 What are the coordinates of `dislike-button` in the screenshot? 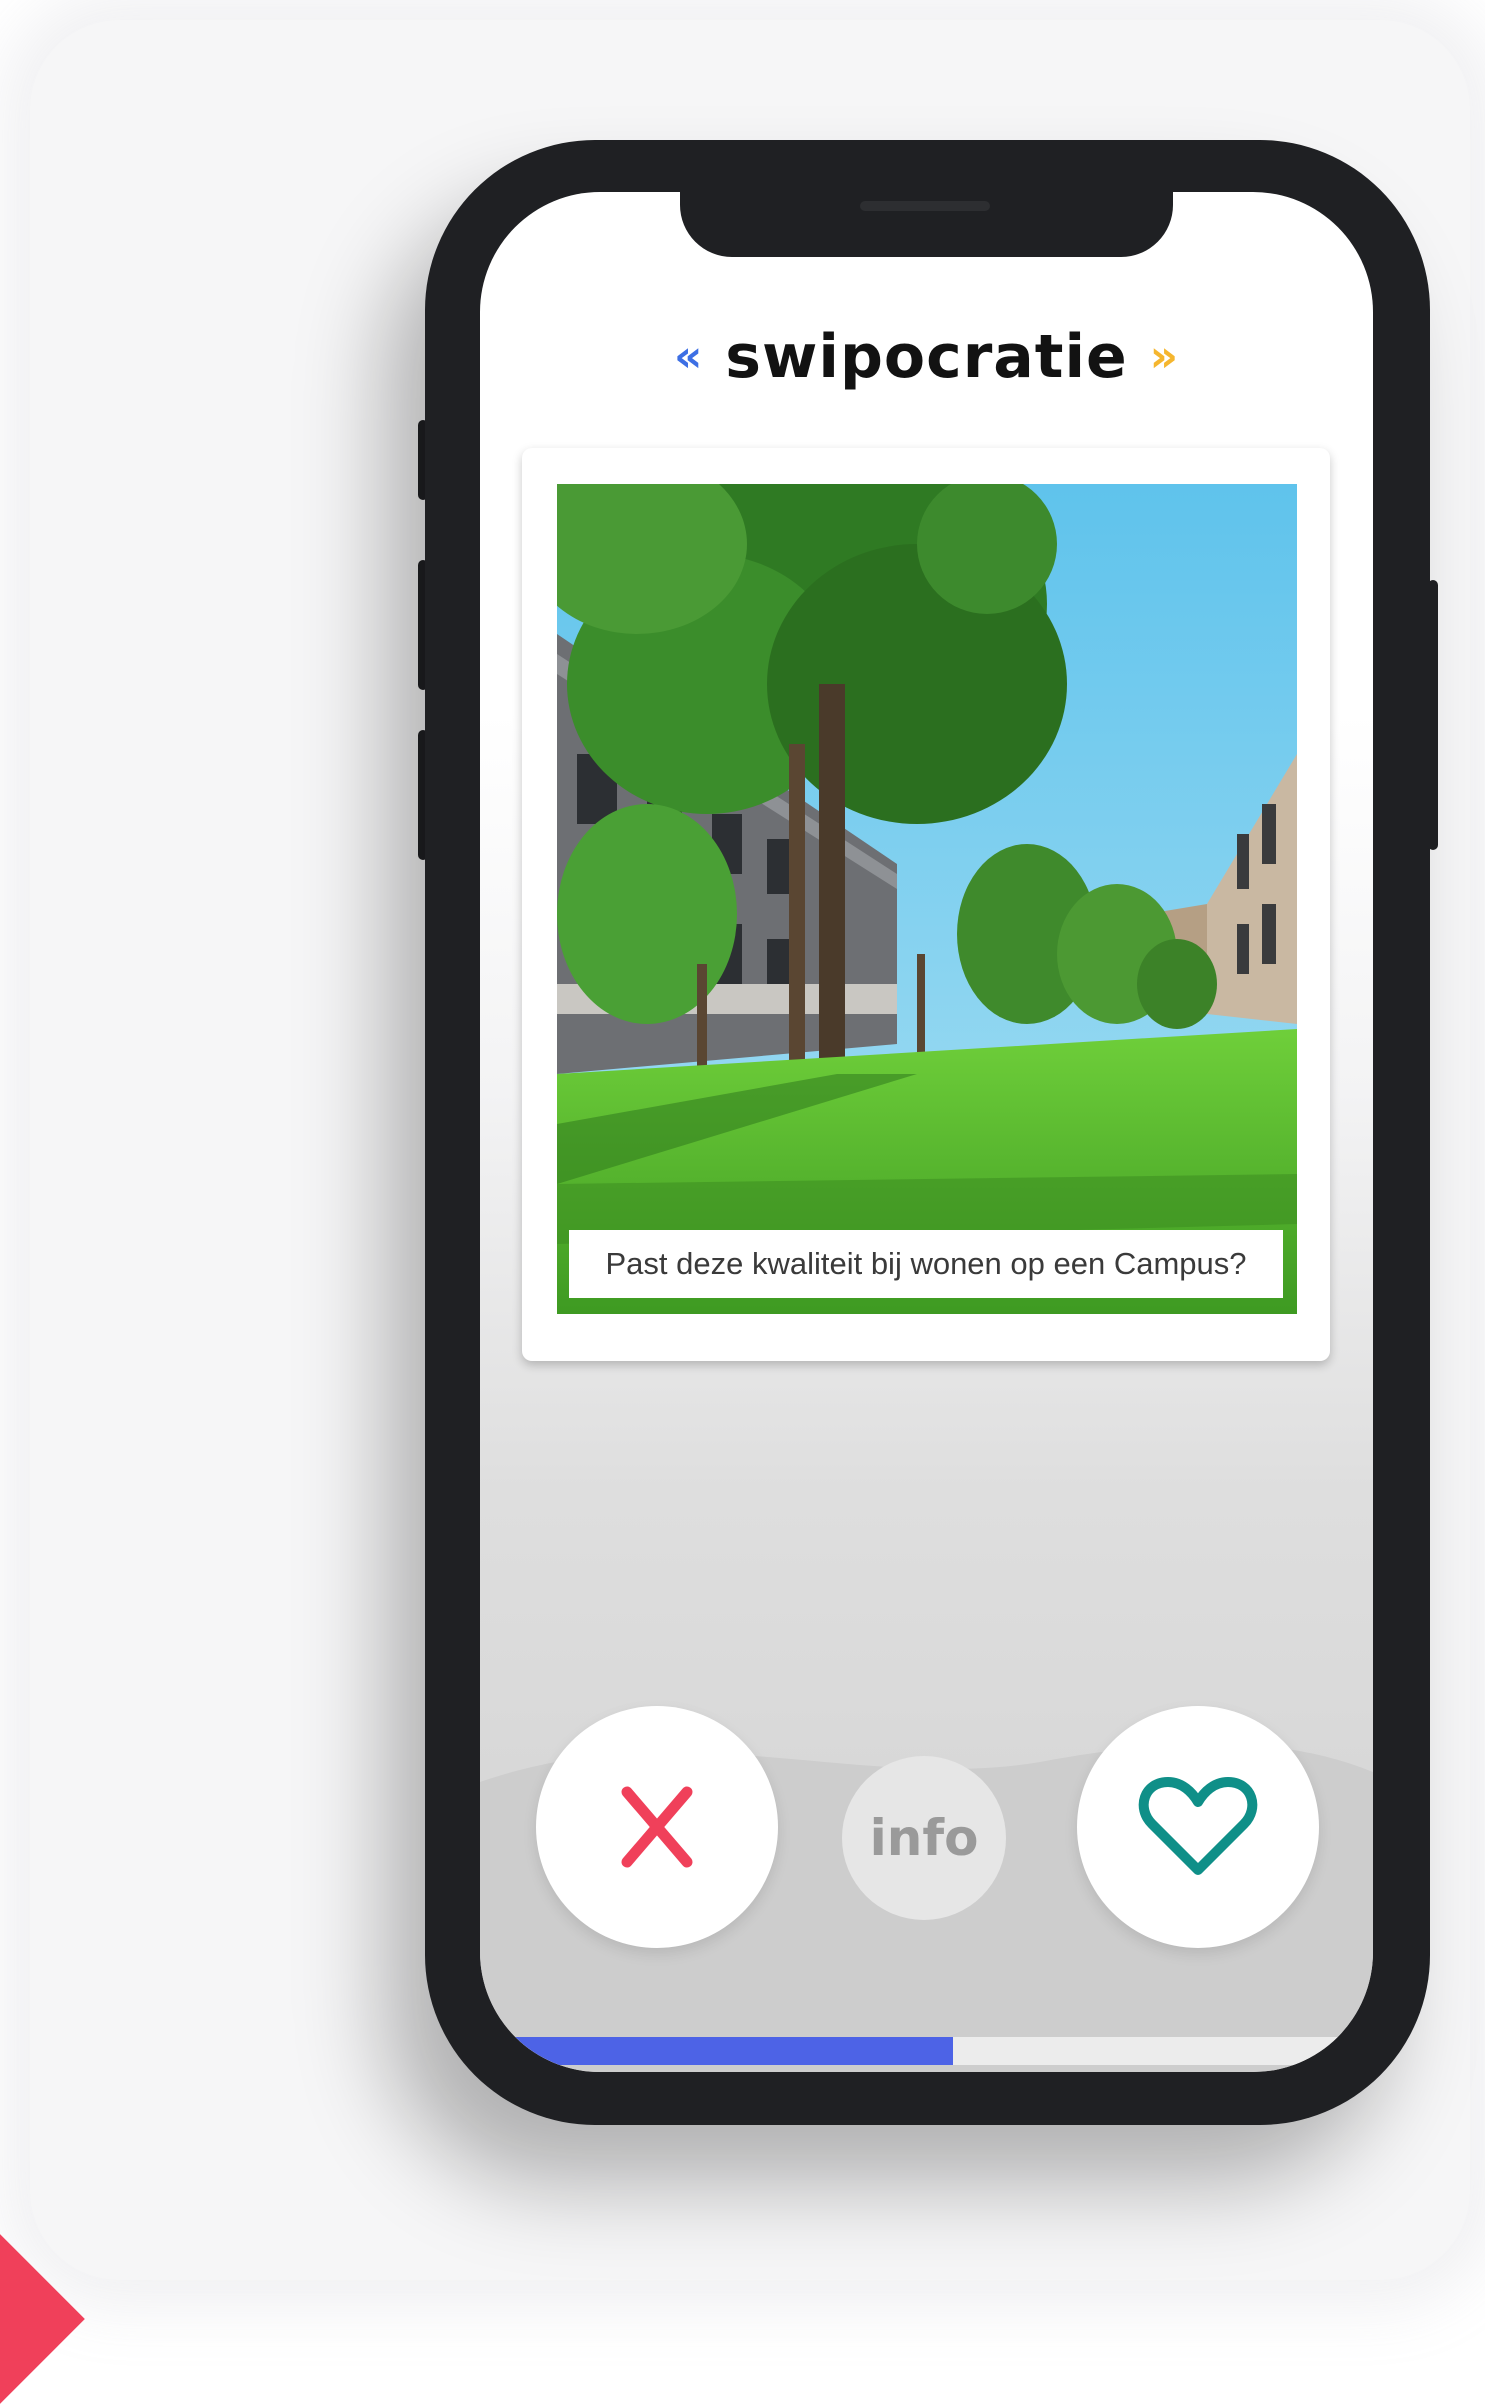 It's located at (657, 1827).